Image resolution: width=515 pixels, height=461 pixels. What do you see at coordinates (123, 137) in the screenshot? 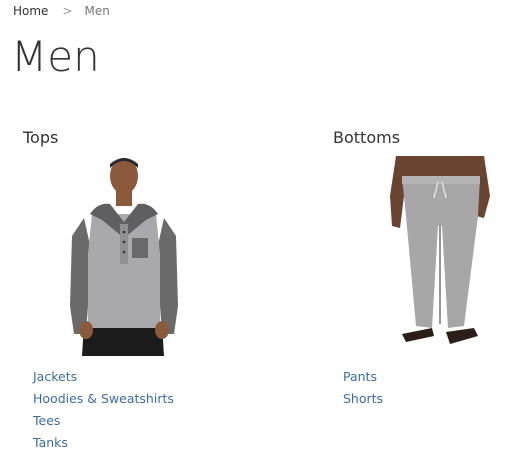
I see `category-tops: Tops` at bounding box center [123, 137].